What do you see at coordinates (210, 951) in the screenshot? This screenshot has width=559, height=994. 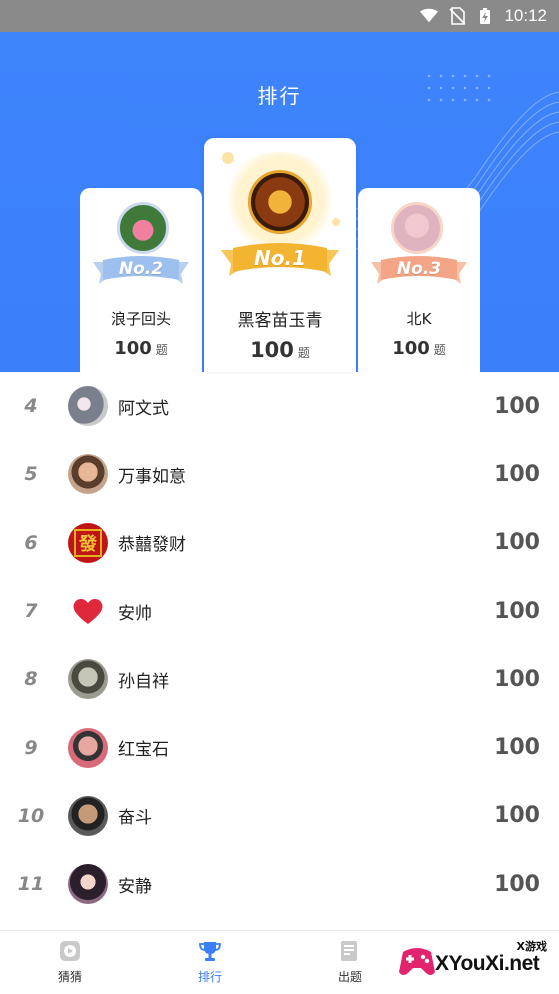 I see `trophy-icon` at bounding box center [210, 951].